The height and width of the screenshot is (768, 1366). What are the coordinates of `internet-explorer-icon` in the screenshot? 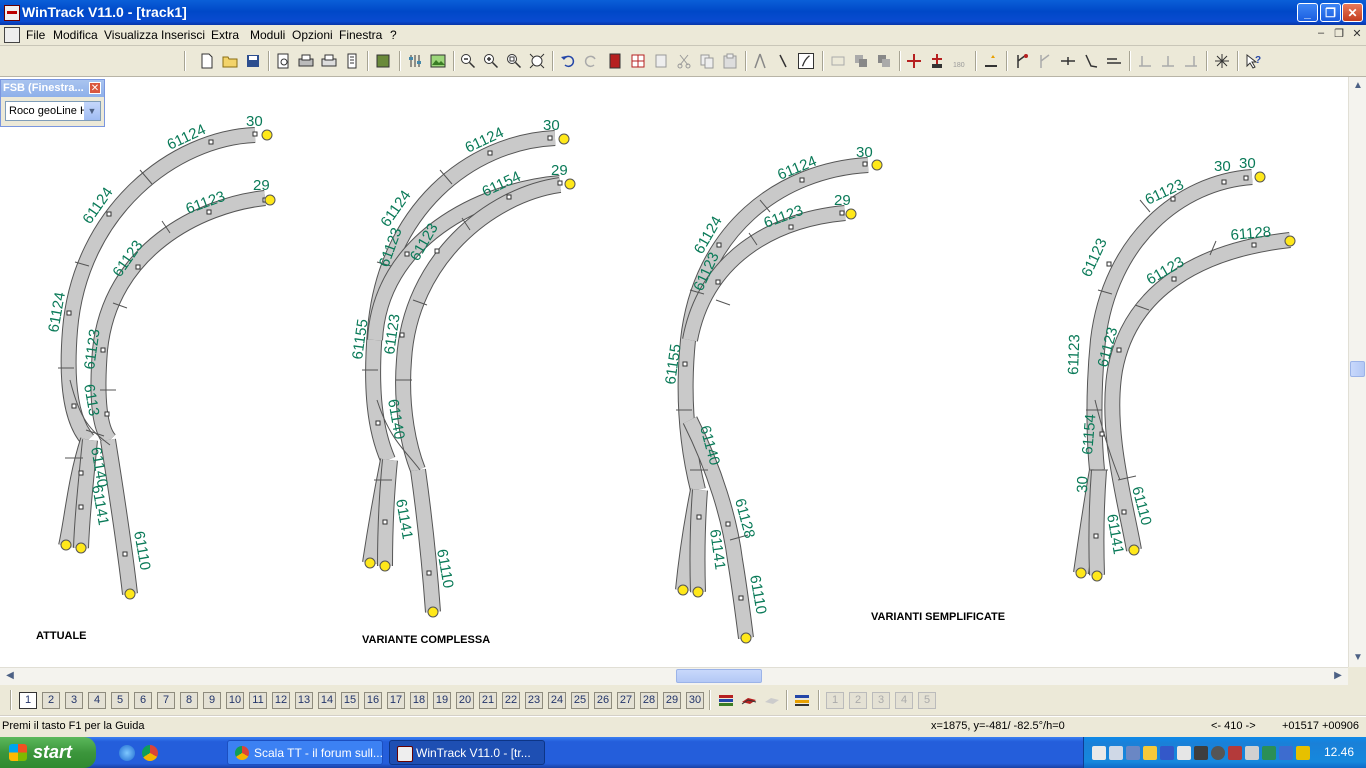 It's located at (127, 753).